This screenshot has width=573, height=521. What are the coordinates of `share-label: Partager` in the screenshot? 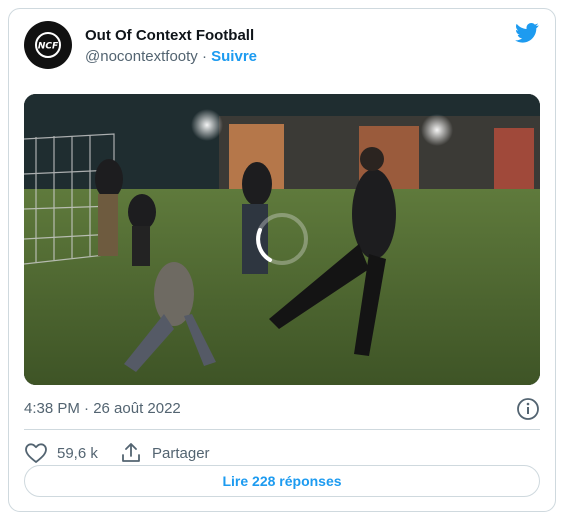 It's located at (181, 453).